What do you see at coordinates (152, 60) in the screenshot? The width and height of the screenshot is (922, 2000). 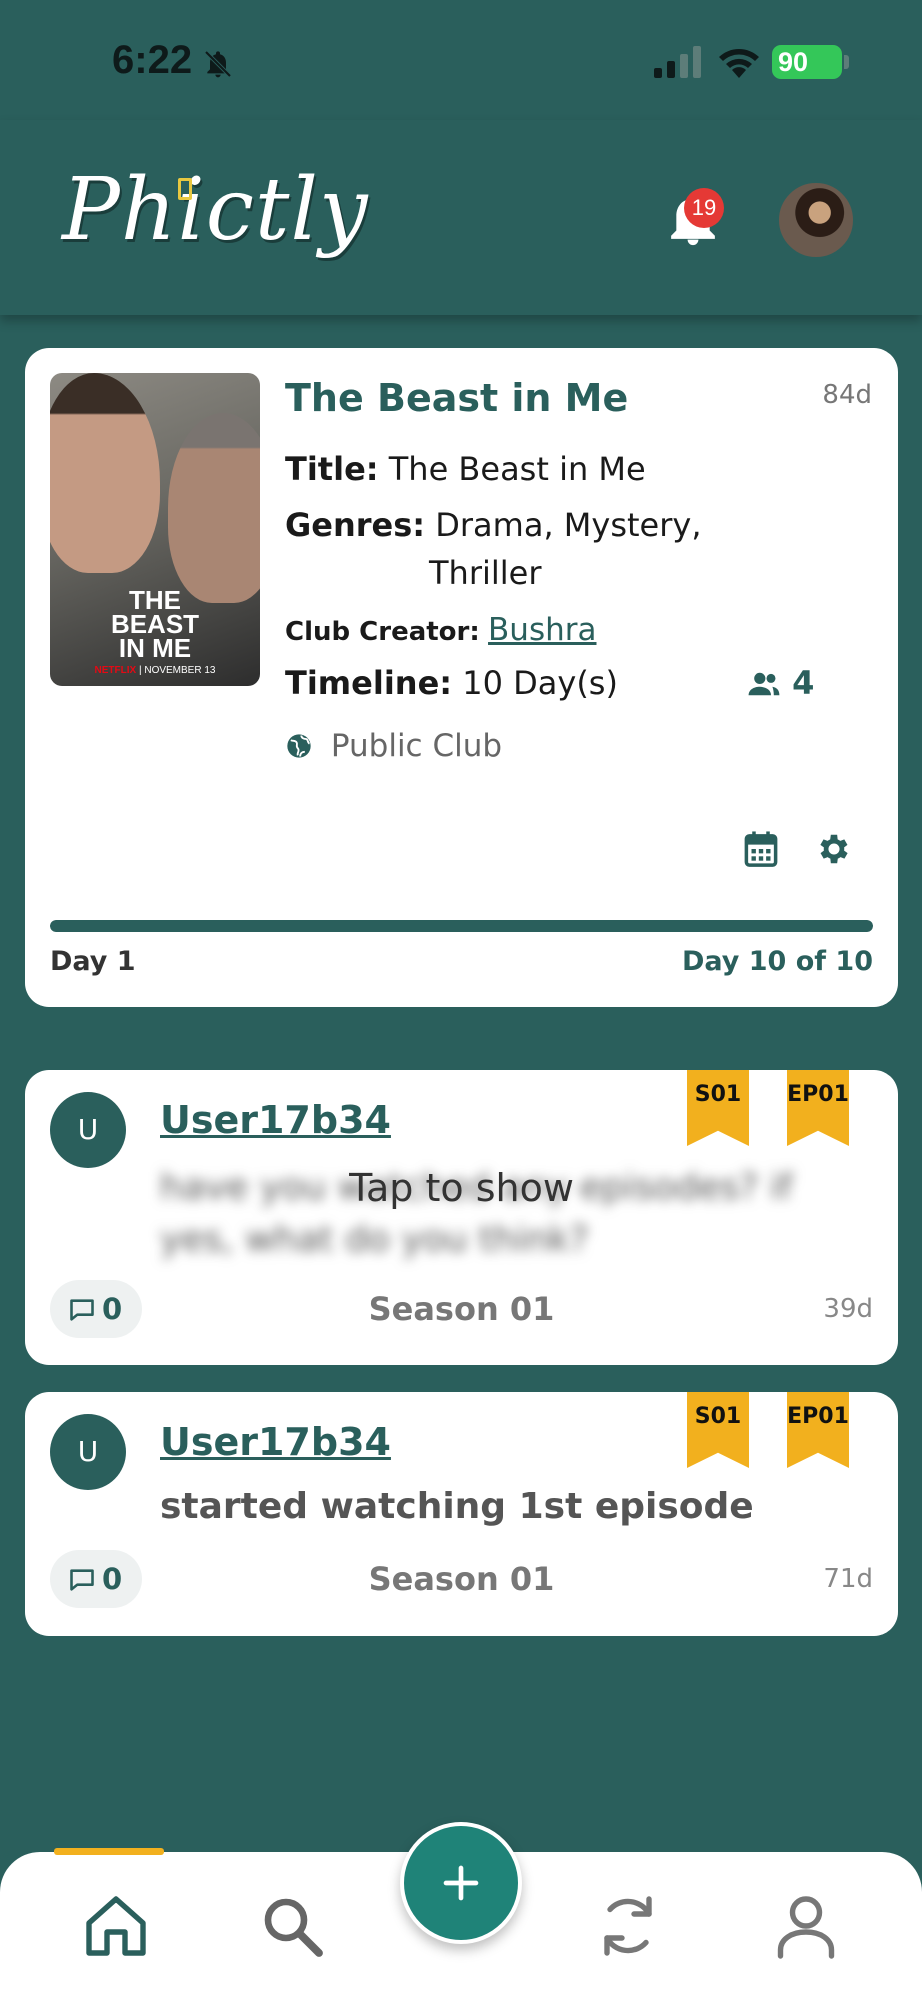 I see `status-time: 6:22` at bounding box center [152, 60].